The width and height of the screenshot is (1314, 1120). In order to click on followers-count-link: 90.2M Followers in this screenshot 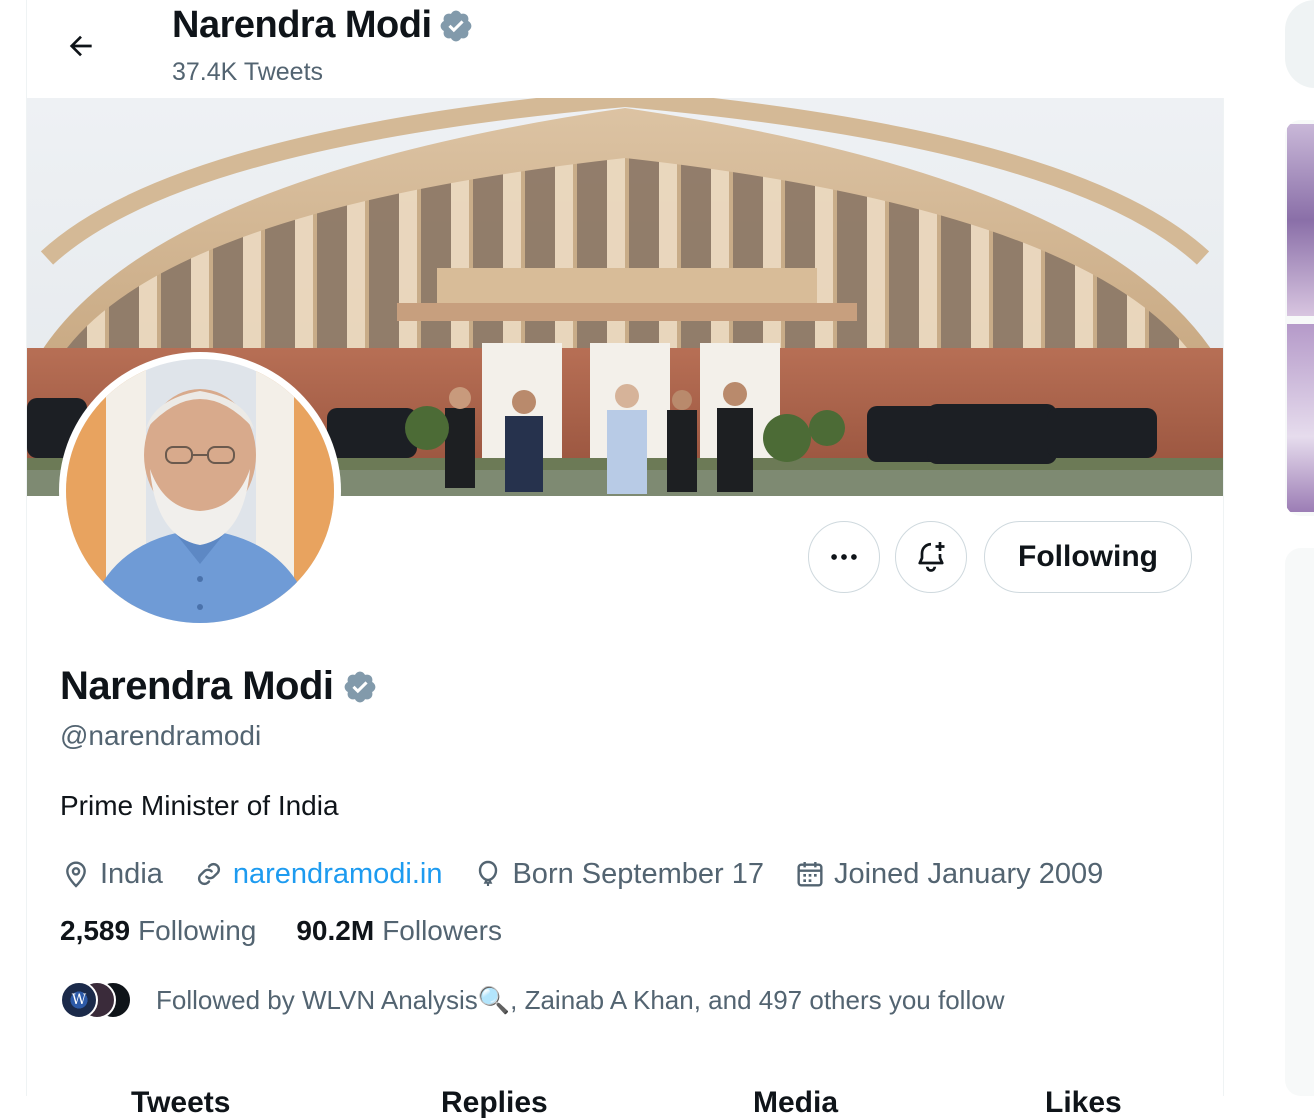, I will do `click(399, 931)`.